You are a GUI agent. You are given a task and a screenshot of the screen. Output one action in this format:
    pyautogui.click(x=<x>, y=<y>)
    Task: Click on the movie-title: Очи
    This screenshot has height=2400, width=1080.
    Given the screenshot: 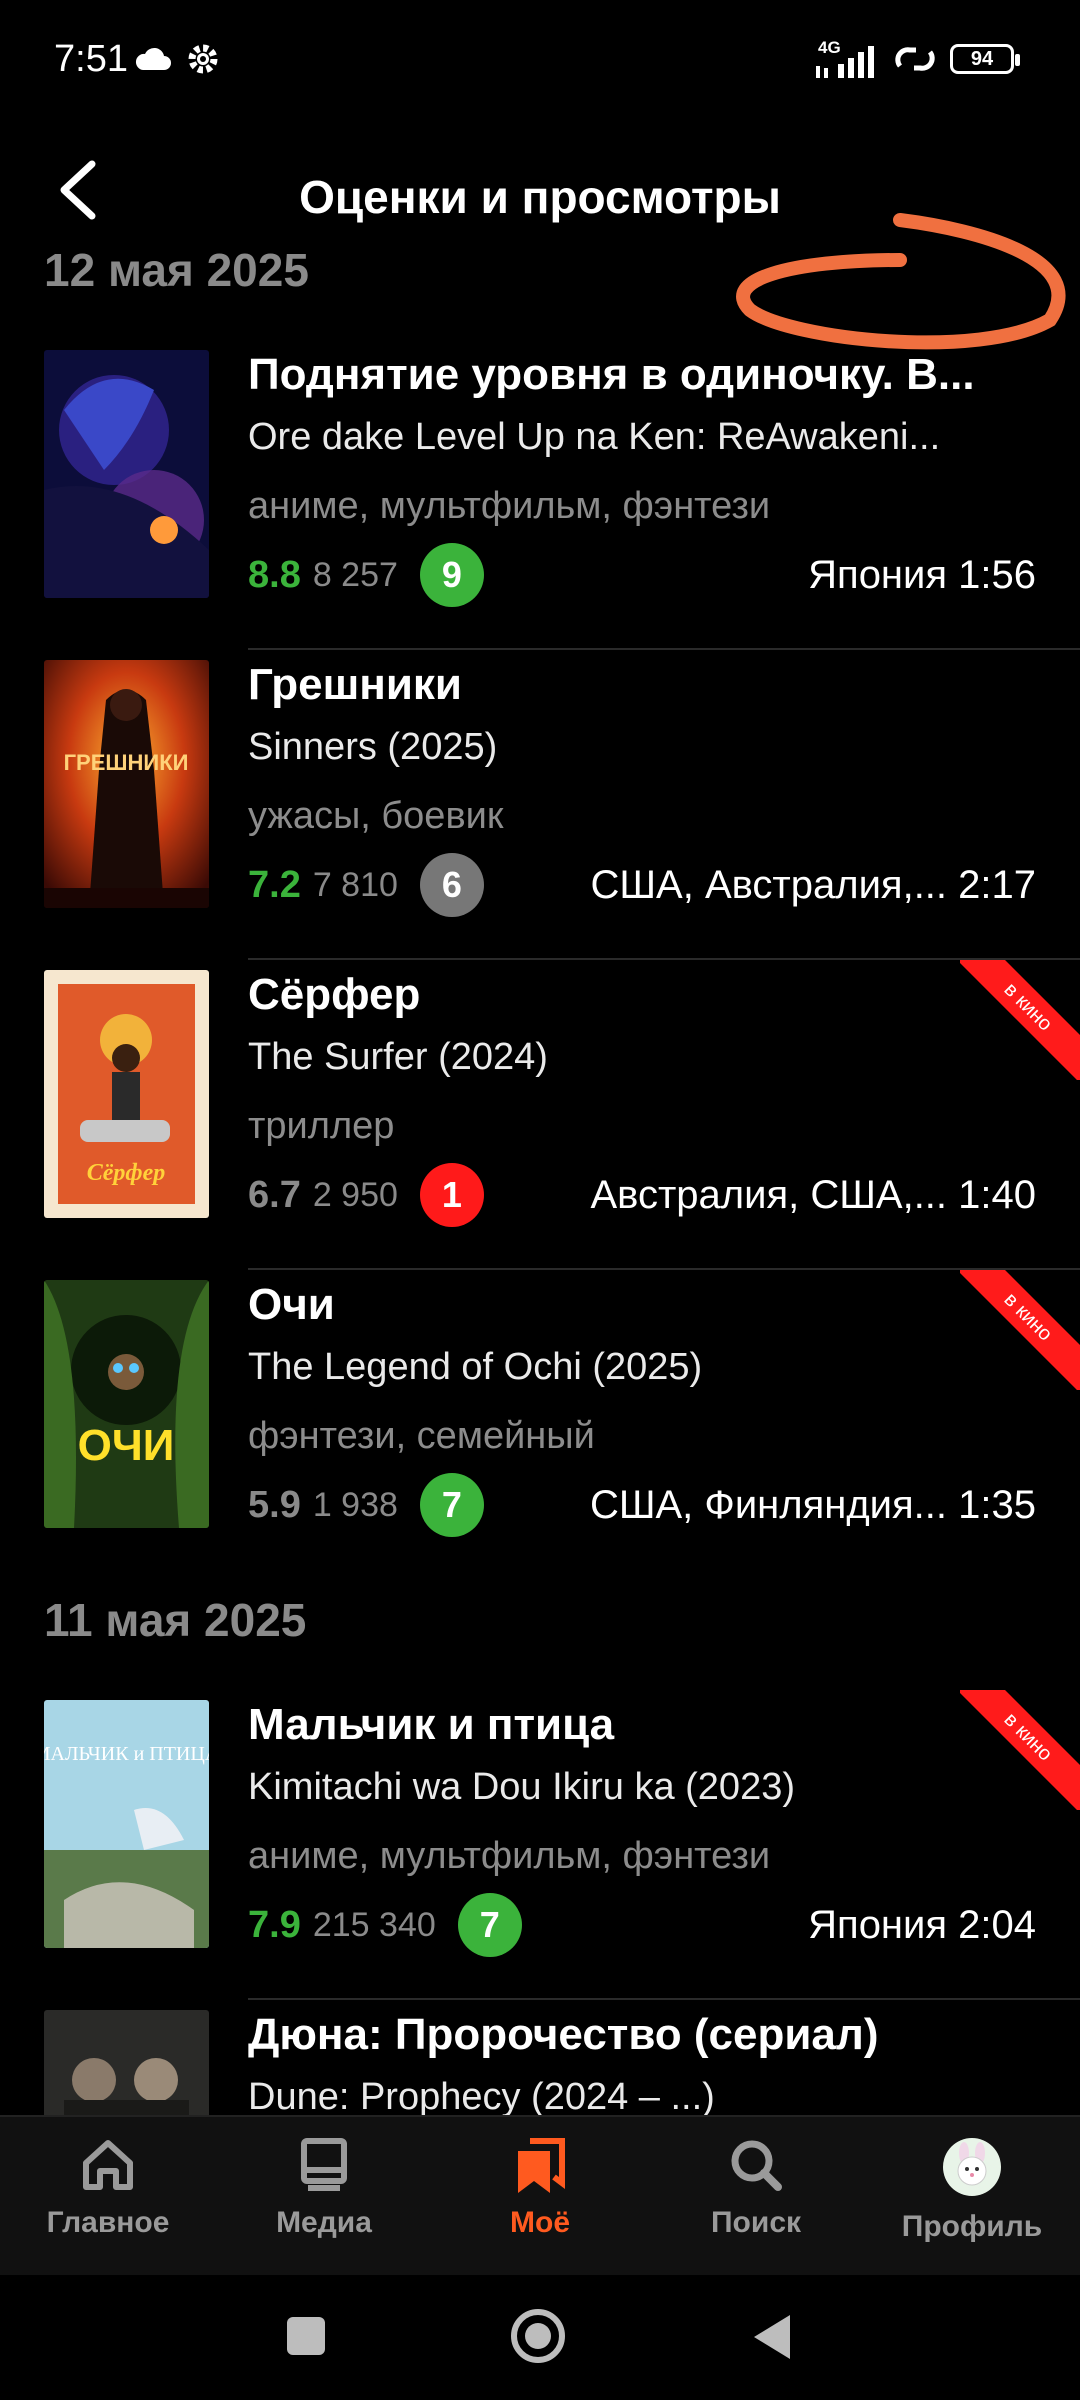 What is the action you would take?
    pyautogui.click(x=291, y=1304)
    